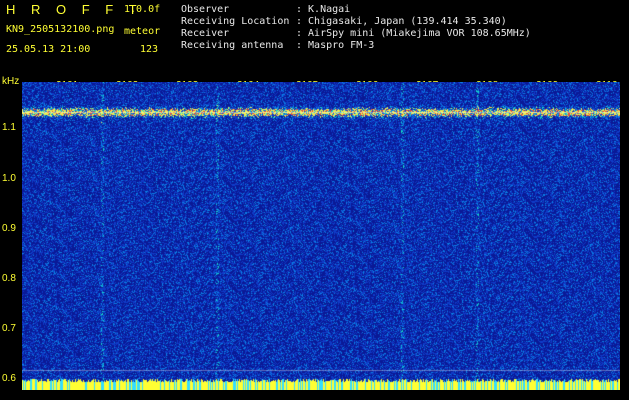 Image resolution: width=629 pixels, height=400 pixels. What do you see at coordinates (9, 178) in the screenshot?
I see `y-tick-1-0: 1.0` at bounding box center [9, 178].